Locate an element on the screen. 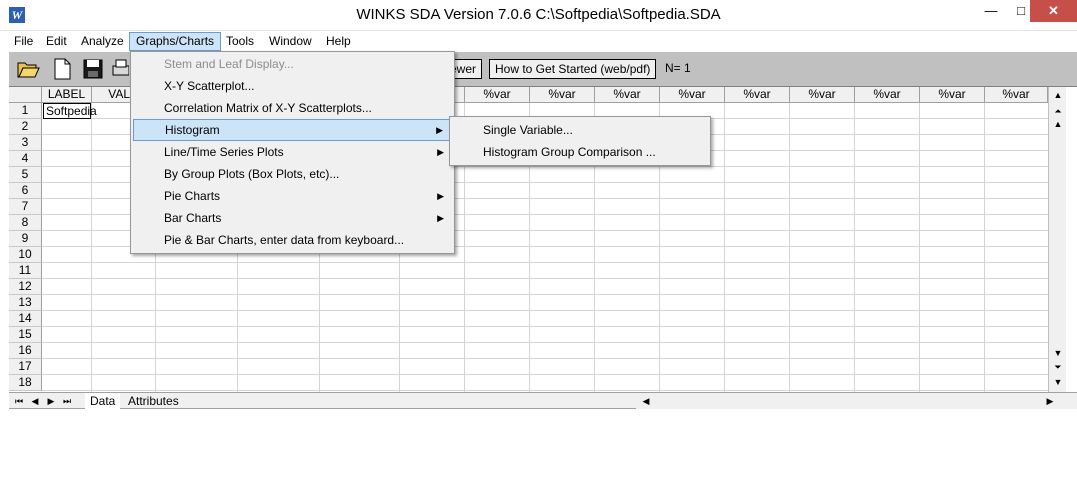 The height and width of the screenshot is (482, 1077). scroll-down-icon: ▼ is located at coordinates (1058, 353).